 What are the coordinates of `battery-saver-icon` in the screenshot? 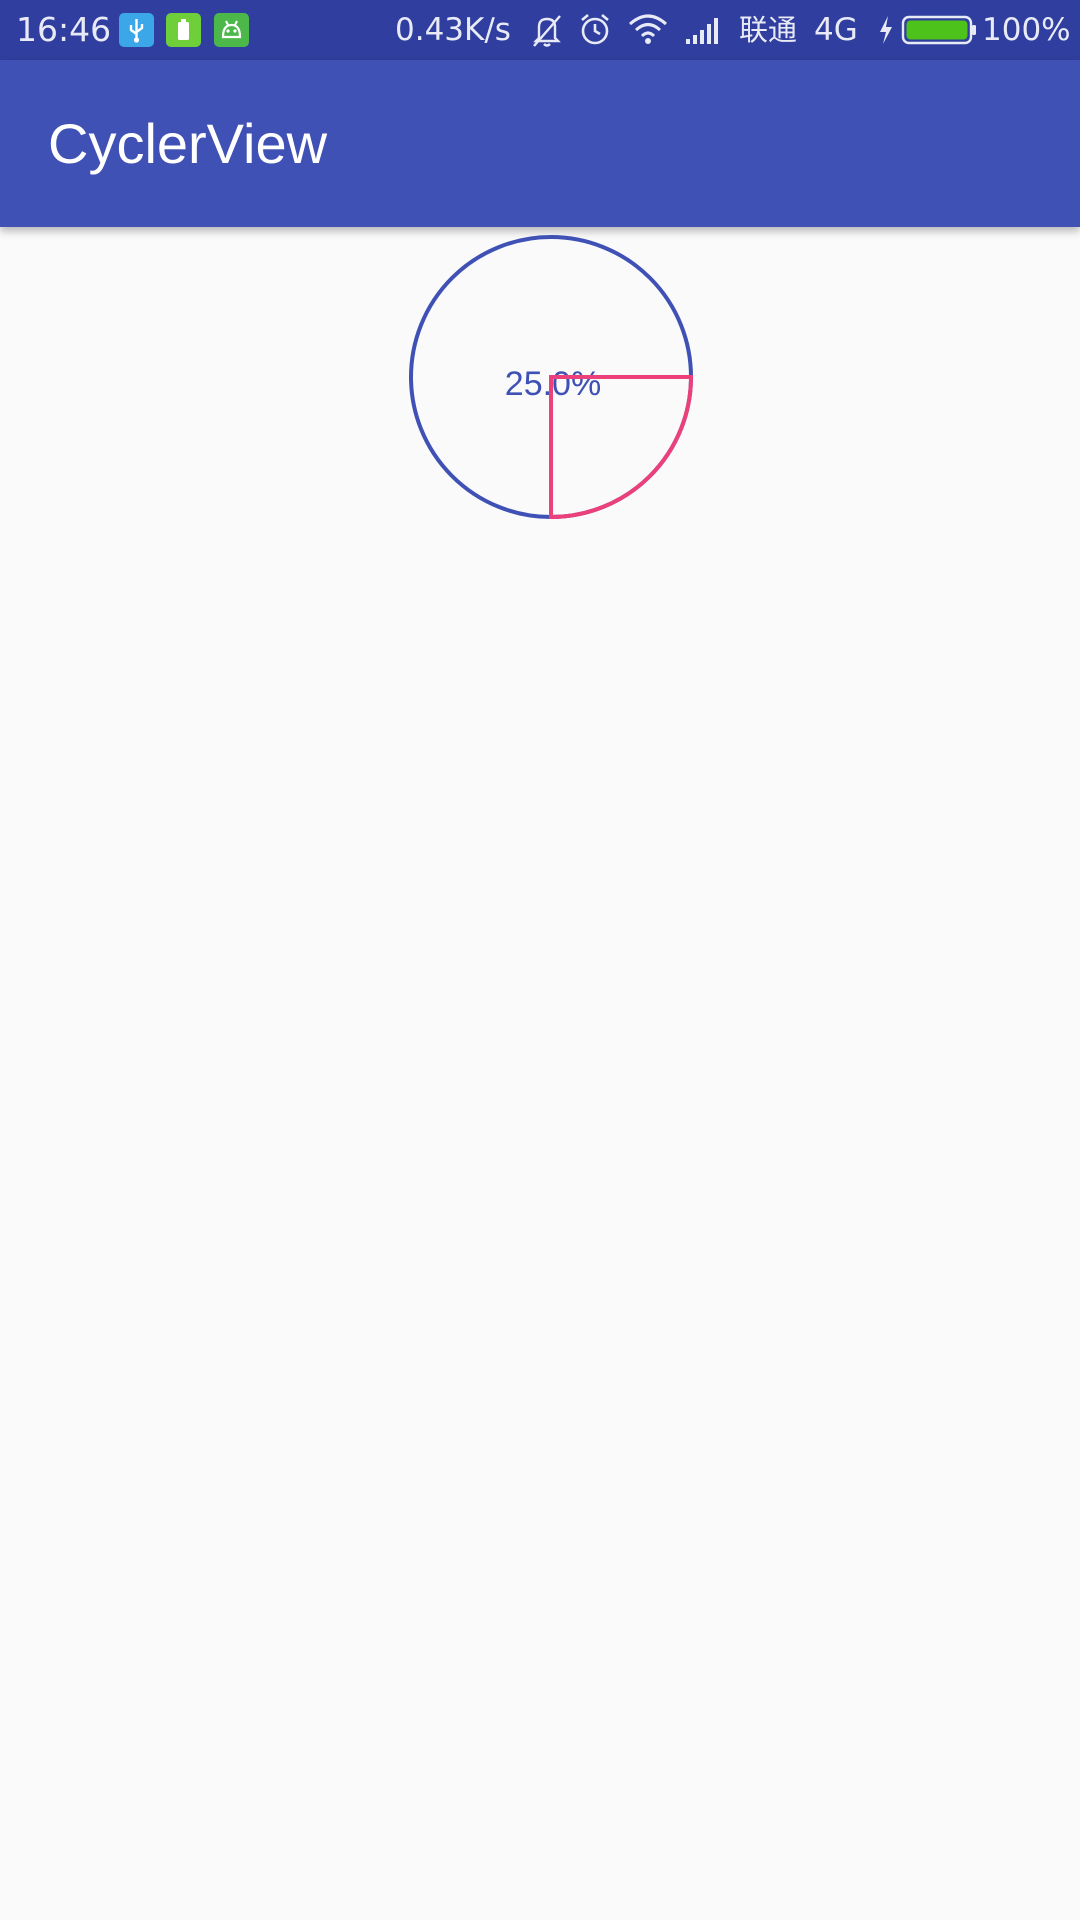 It's located at (183, 30).